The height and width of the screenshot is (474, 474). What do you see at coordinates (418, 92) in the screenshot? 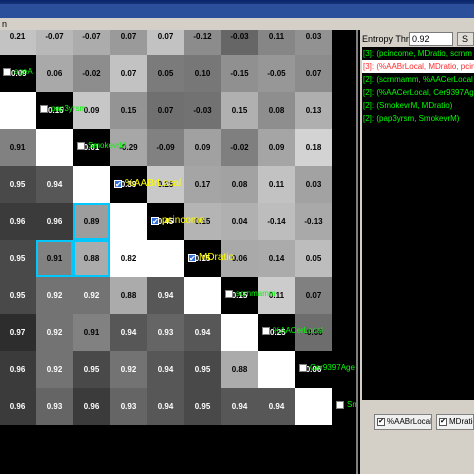
I see `rule-item: [2]: (%AACerLocal, Cer9397Age` at bounding box center [418, 92].